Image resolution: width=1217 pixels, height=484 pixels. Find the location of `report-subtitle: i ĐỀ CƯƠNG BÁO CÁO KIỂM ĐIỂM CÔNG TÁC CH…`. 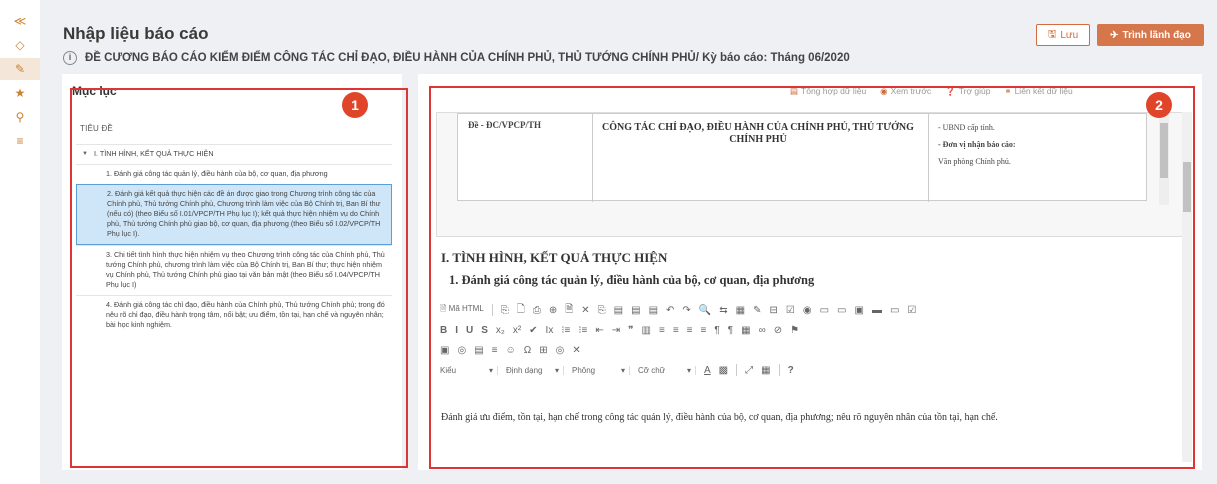

report-subtitle: i ĐỀ CƯƠNG BÁO CÁO KIỂM ĐIỂM CÔNG TÁC CH… is located at coordinates (456, 58).